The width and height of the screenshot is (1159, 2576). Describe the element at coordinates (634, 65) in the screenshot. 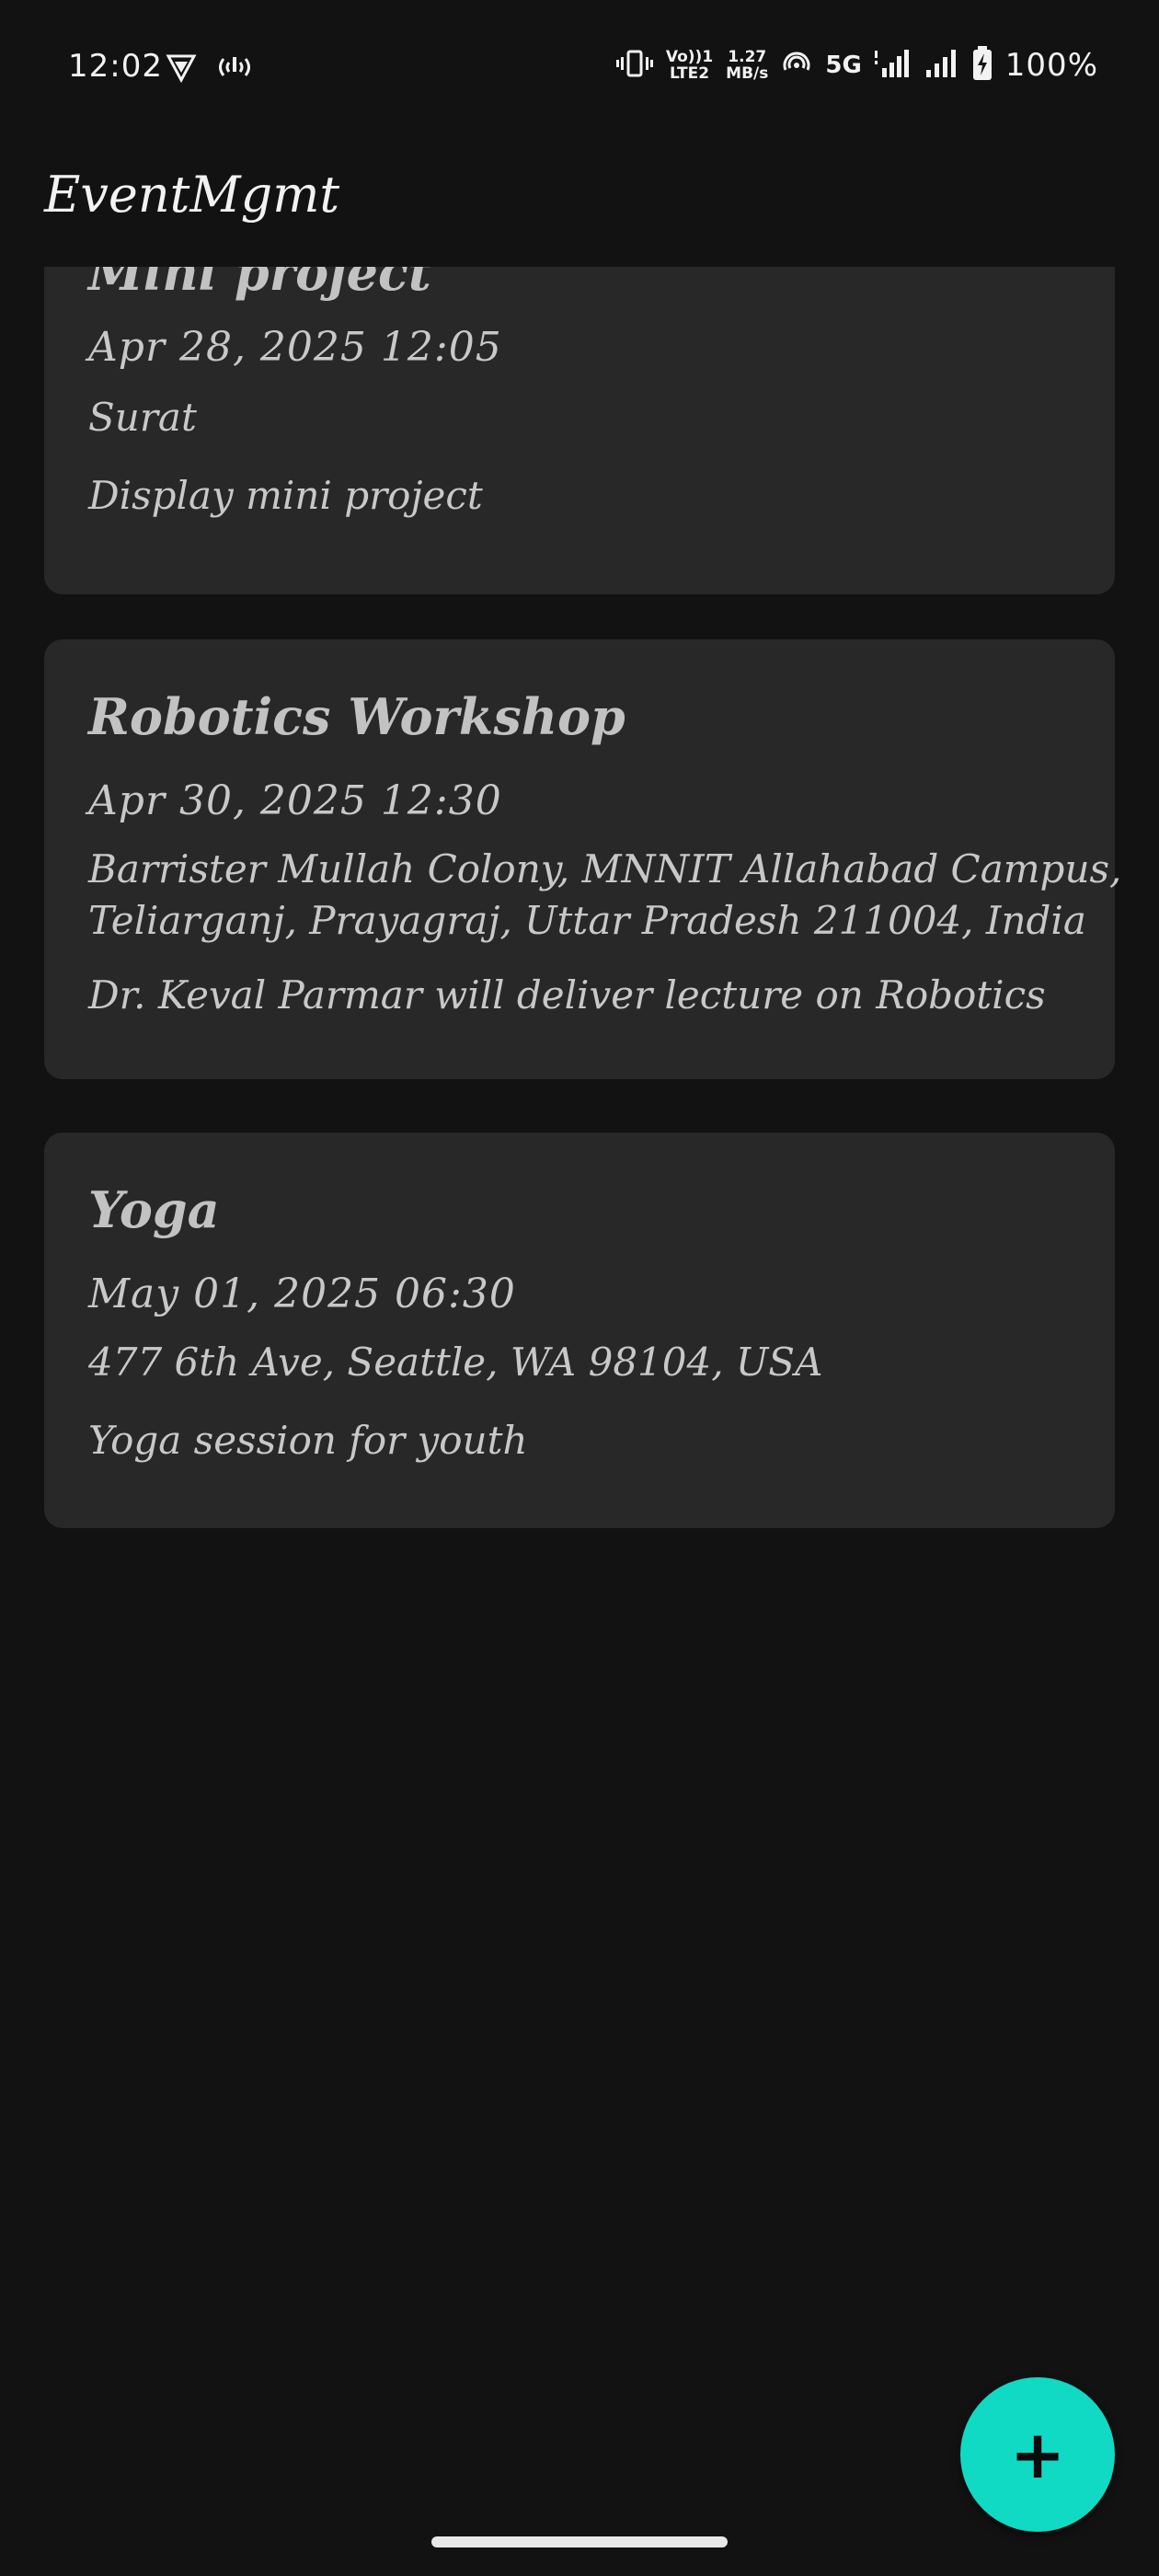

I see `vibrate-icon` at that location.